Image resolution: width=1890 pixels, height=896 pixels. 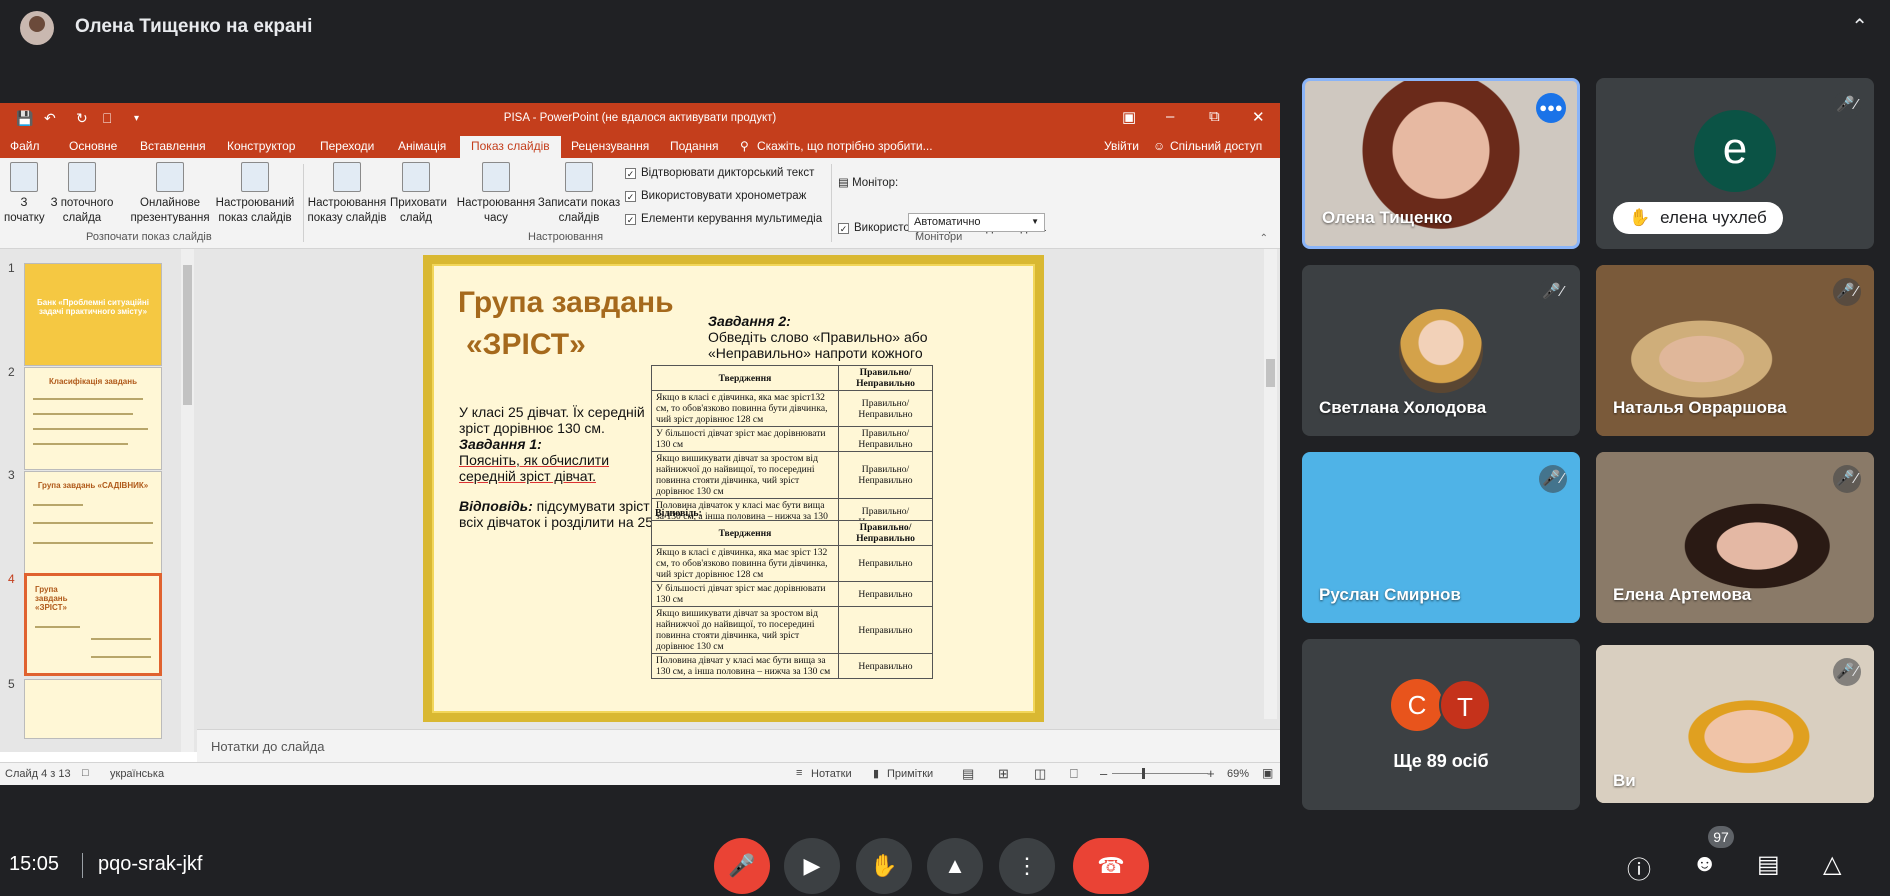 I want to click on raised-hand-chip: ✋ елена чухлеб, so click(x=1698, y=218).